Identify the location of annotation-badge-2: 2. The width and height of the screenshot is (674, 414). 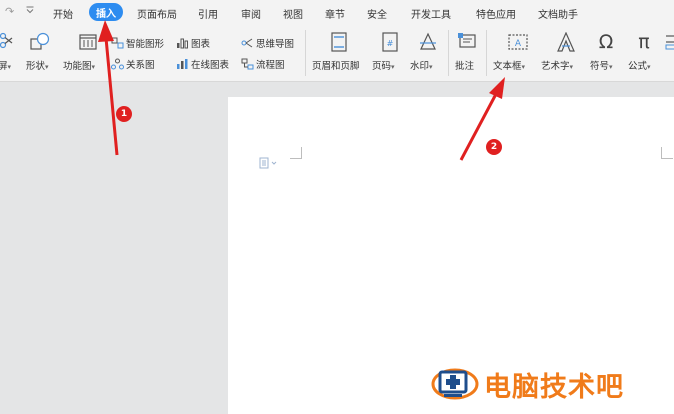
(494, 147).